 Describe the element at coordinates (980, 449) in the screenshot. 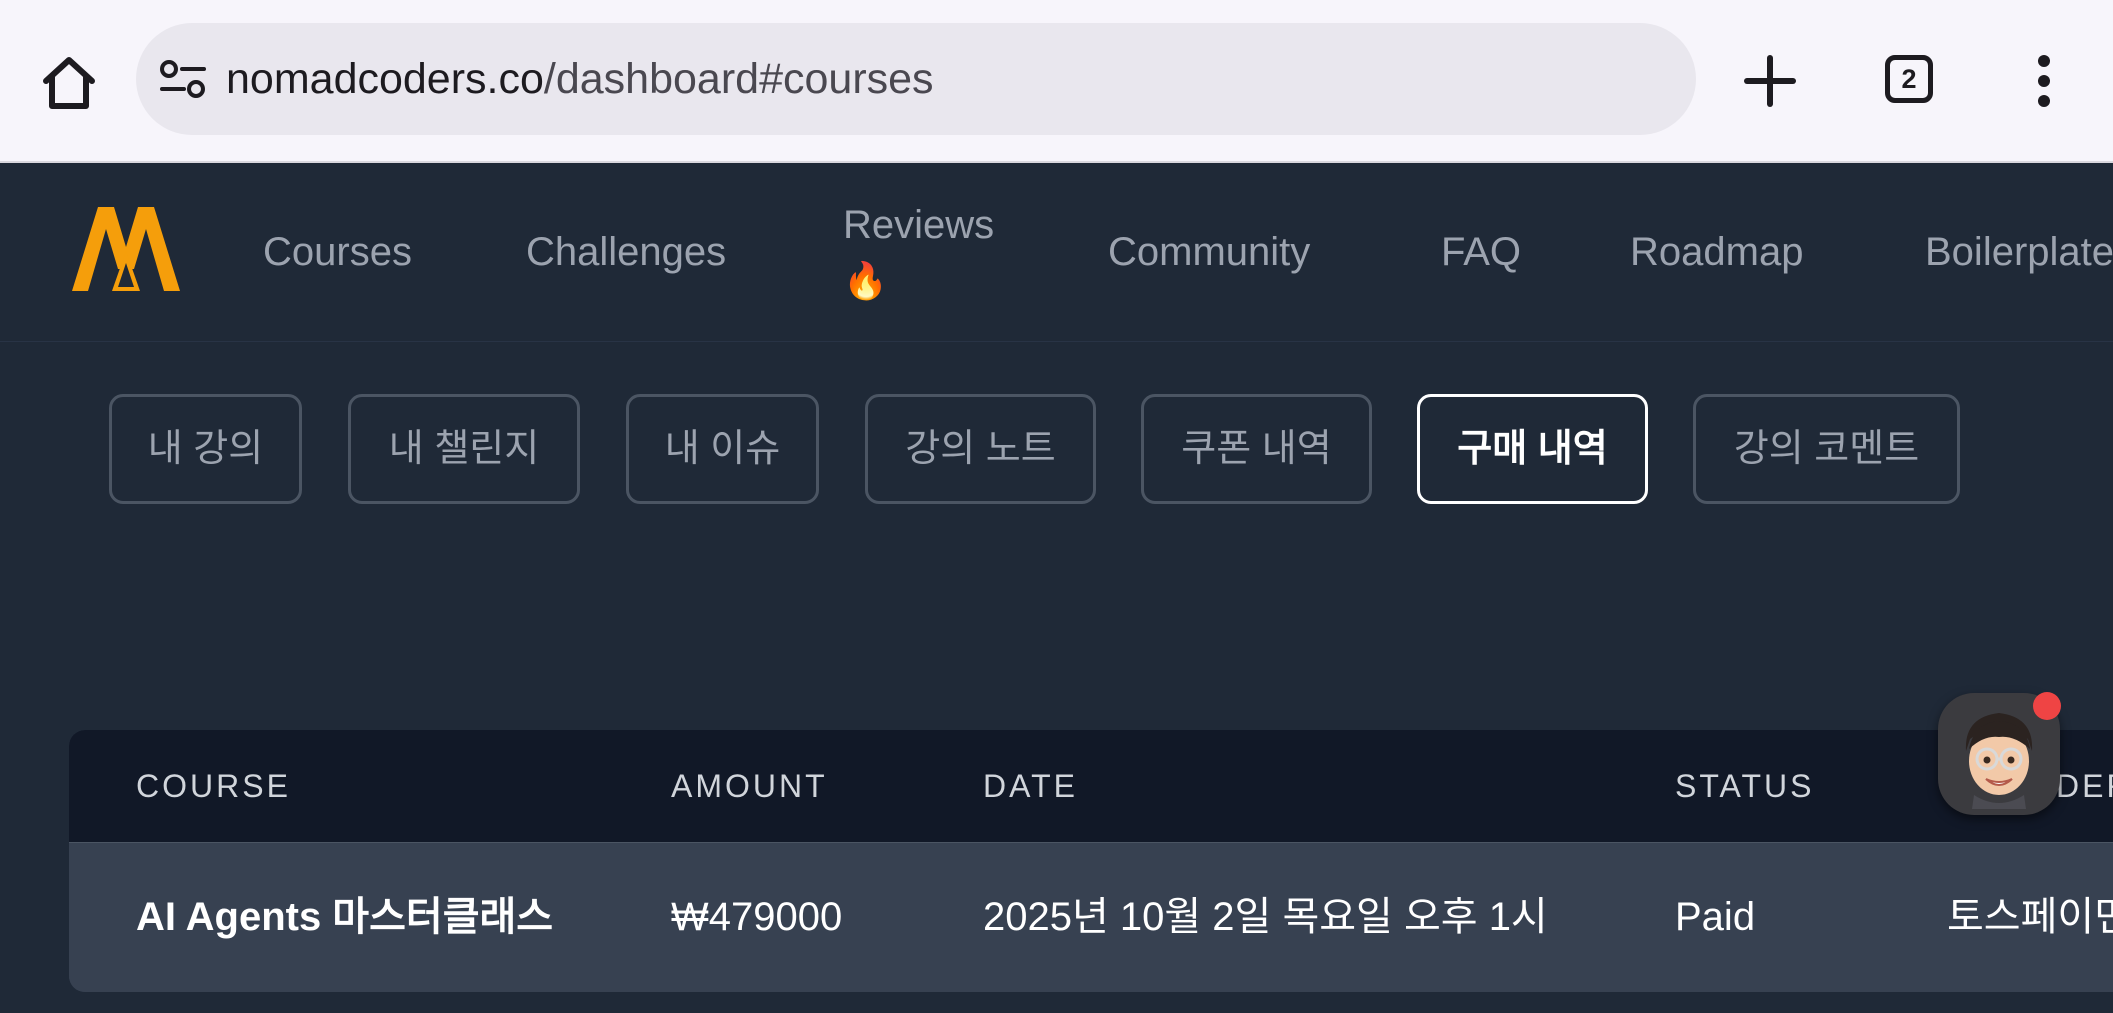

I see `tab-course-notes: 강의 노트` at that location.